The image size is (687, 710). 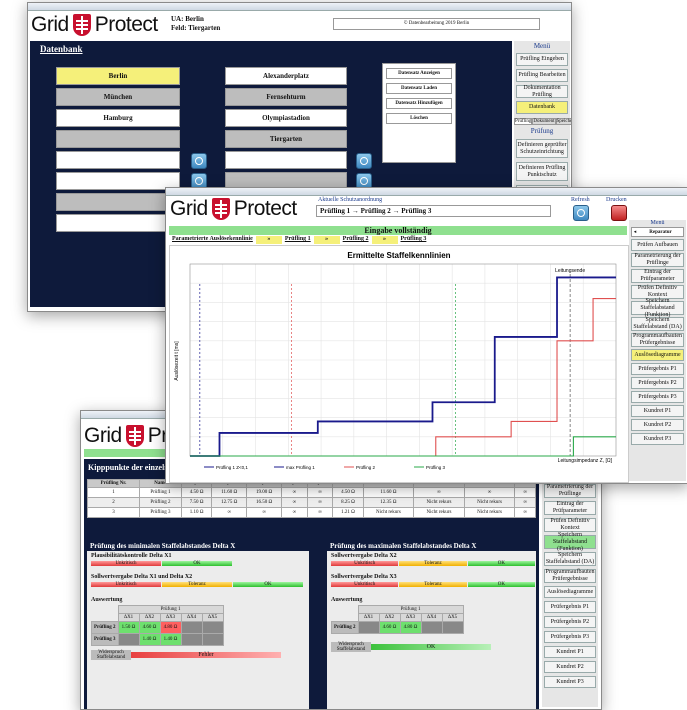 What do you see at coordinates (297, 240) in the screenshot?
I see `param-item: Prüfling 1` at bounding box center [297, 240].